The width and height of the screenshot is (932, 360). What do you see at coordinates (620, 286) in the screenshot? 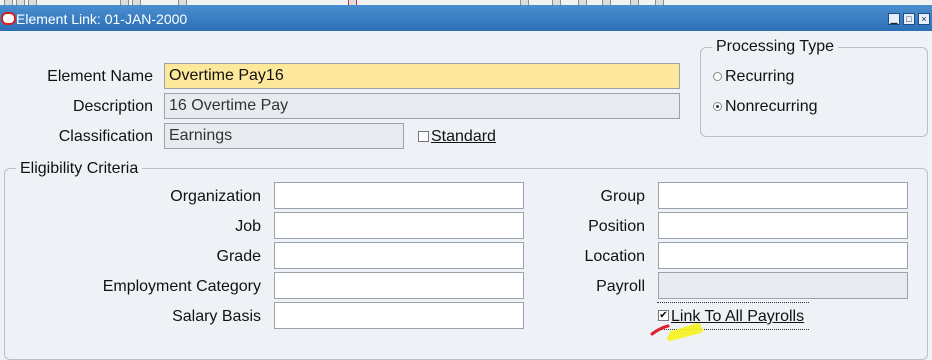
I see `payroll-label: Payroll` at bounding box center [620, 286].